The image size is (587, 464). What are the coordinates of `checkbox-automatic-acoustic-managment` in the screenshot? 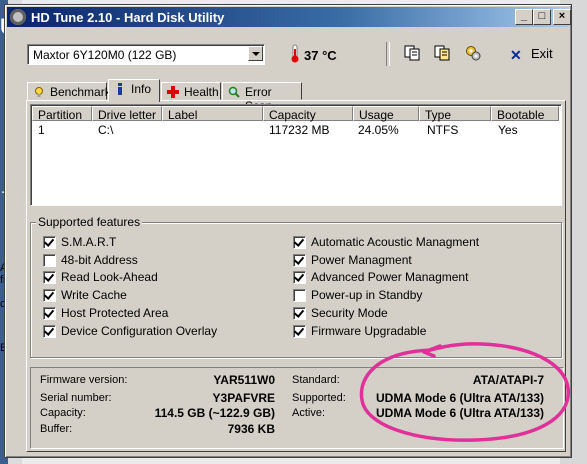 It's located at (299, 242).